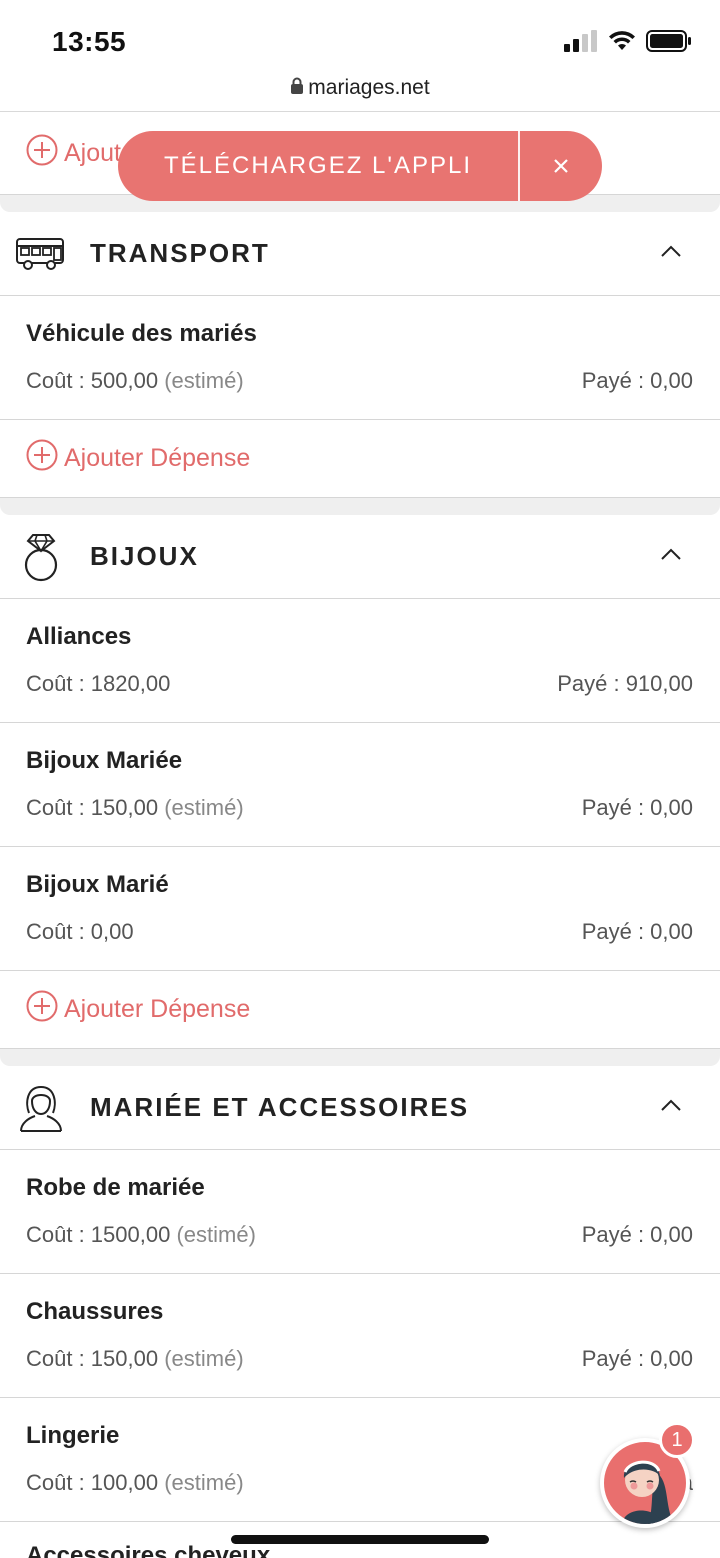 The height and width of the screenshot is (1558, 720). What do you see at coordinates (79, 636) in the screenshot?
I see `expense-name: Alliances` at bounding box center [79, 636].